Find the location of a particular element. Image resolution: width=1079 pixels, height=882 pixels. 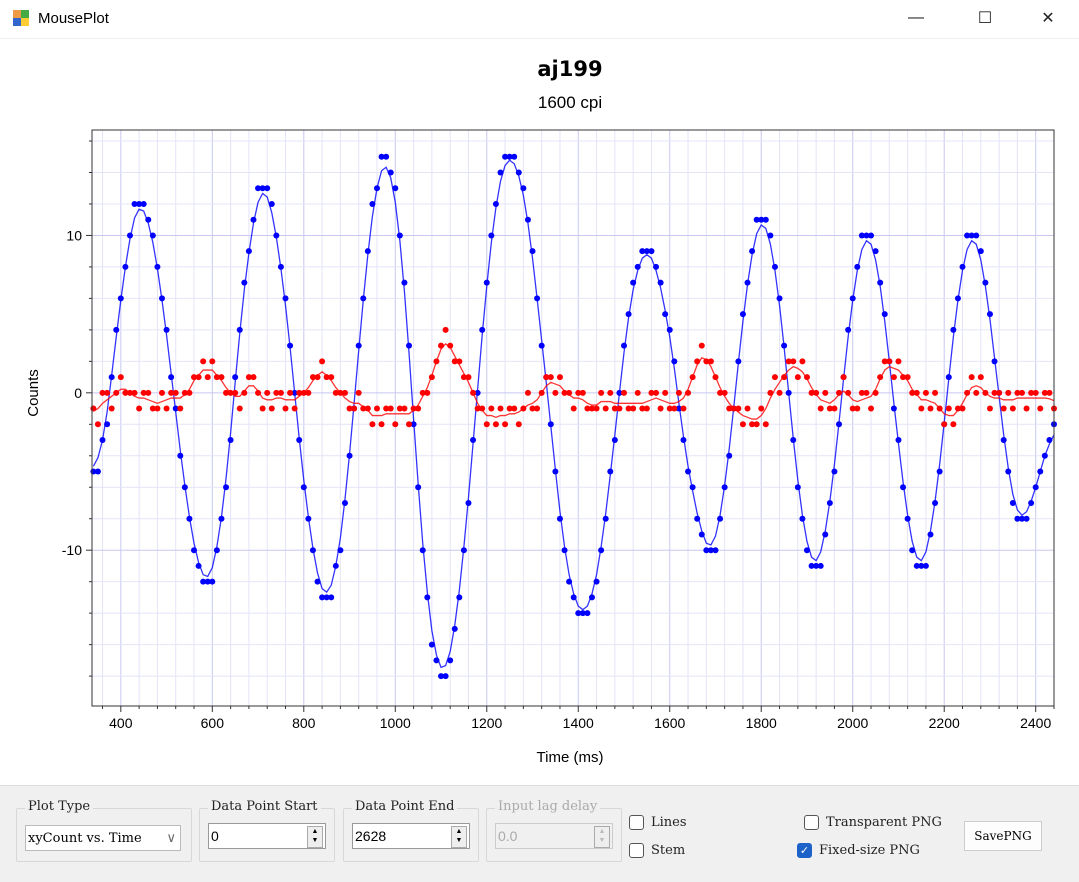

x-tick-label: 1200 is located at coordinates (486, 723).